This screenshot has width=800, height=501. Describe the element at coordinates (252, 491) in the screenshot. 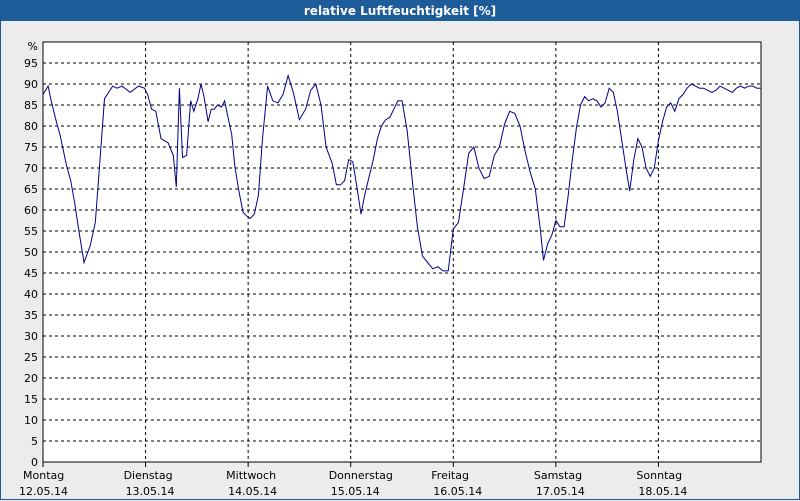

I see `x-tick-date: 14.05.14` at that location.